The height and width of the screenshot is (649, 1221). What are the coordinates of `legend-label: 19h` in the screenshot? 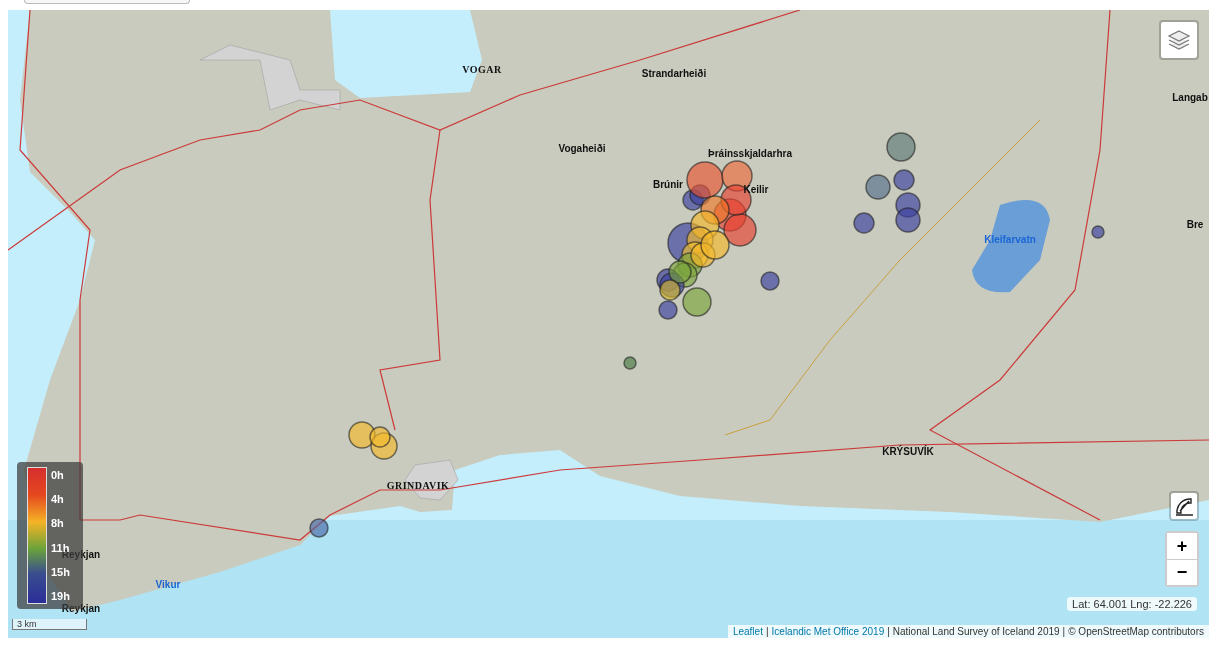 It's located at (60, 595).